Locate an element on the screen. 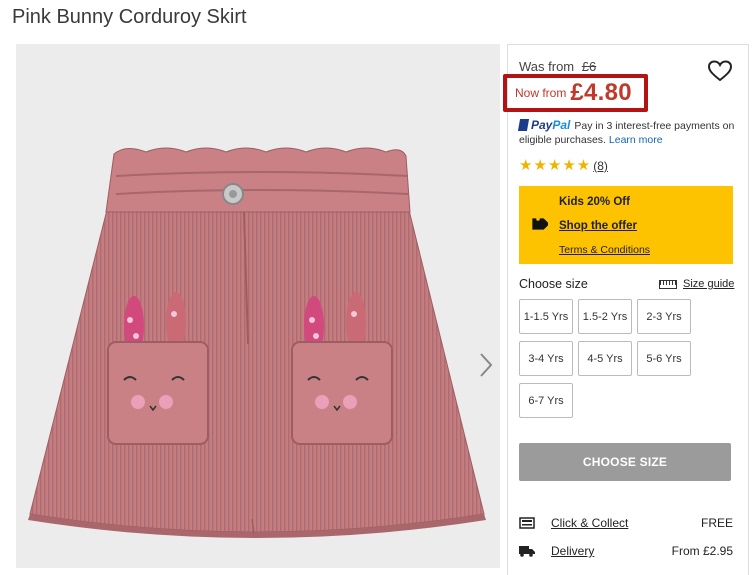  size-option: 4-5 Yrs is located at coordinates (605, 358).